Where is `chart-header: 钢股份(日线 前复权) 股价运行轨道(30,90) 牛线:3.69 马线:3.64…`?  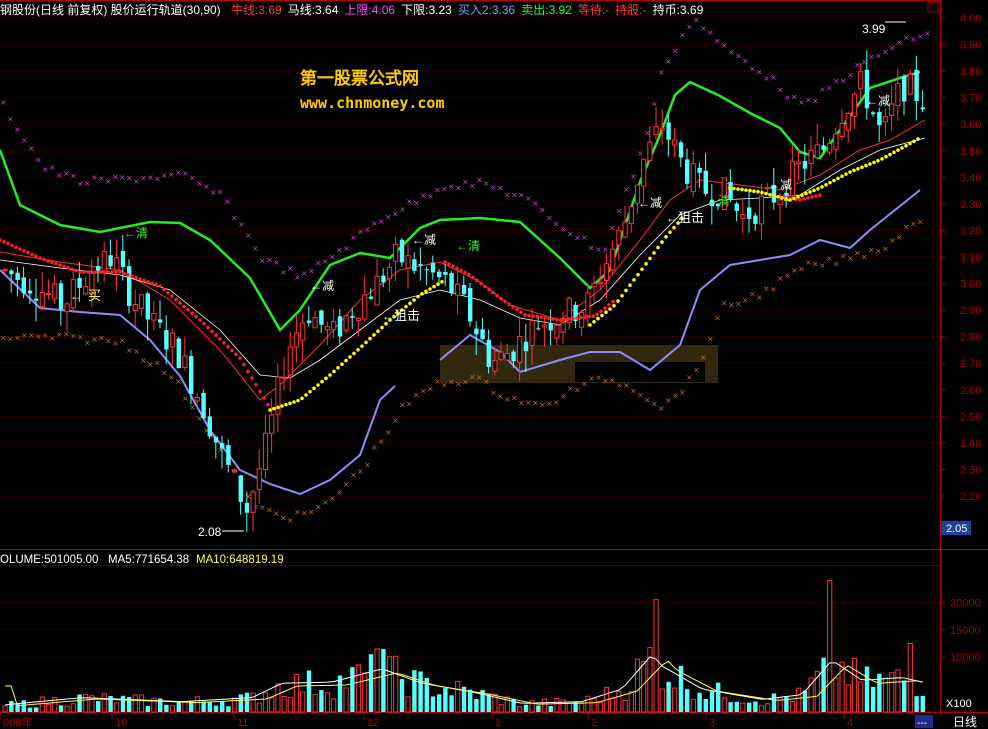
chart-header: 钢股份(日线 前复权) 股价运行轨道(30,90) 牛线:3.69 马线:3.64… is located at coordinates (352, 9).